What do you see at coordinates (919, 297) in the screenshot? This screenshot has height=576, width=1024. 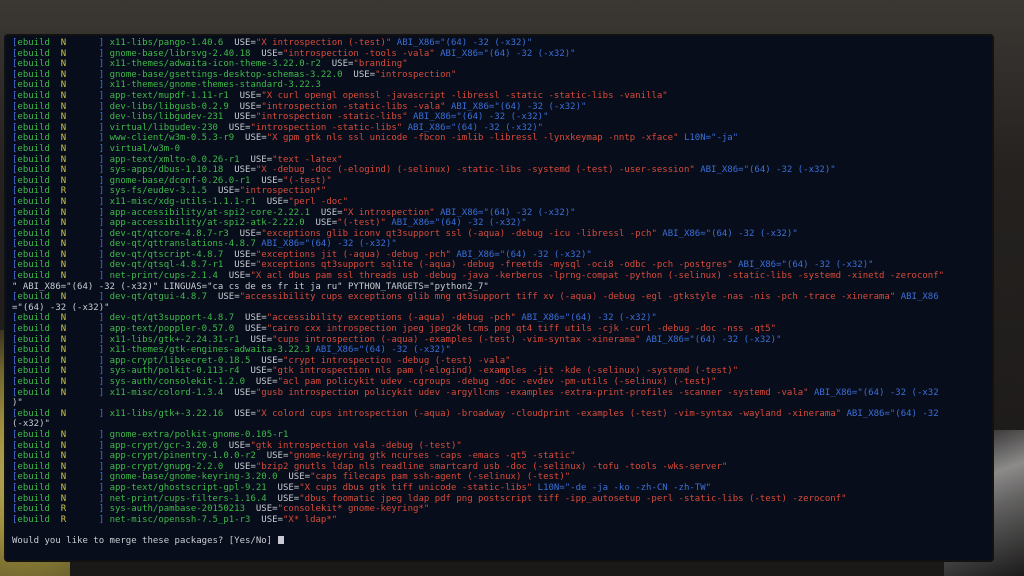 I see `abi-flags: ABI_X86` at bounding box center [919, 297].